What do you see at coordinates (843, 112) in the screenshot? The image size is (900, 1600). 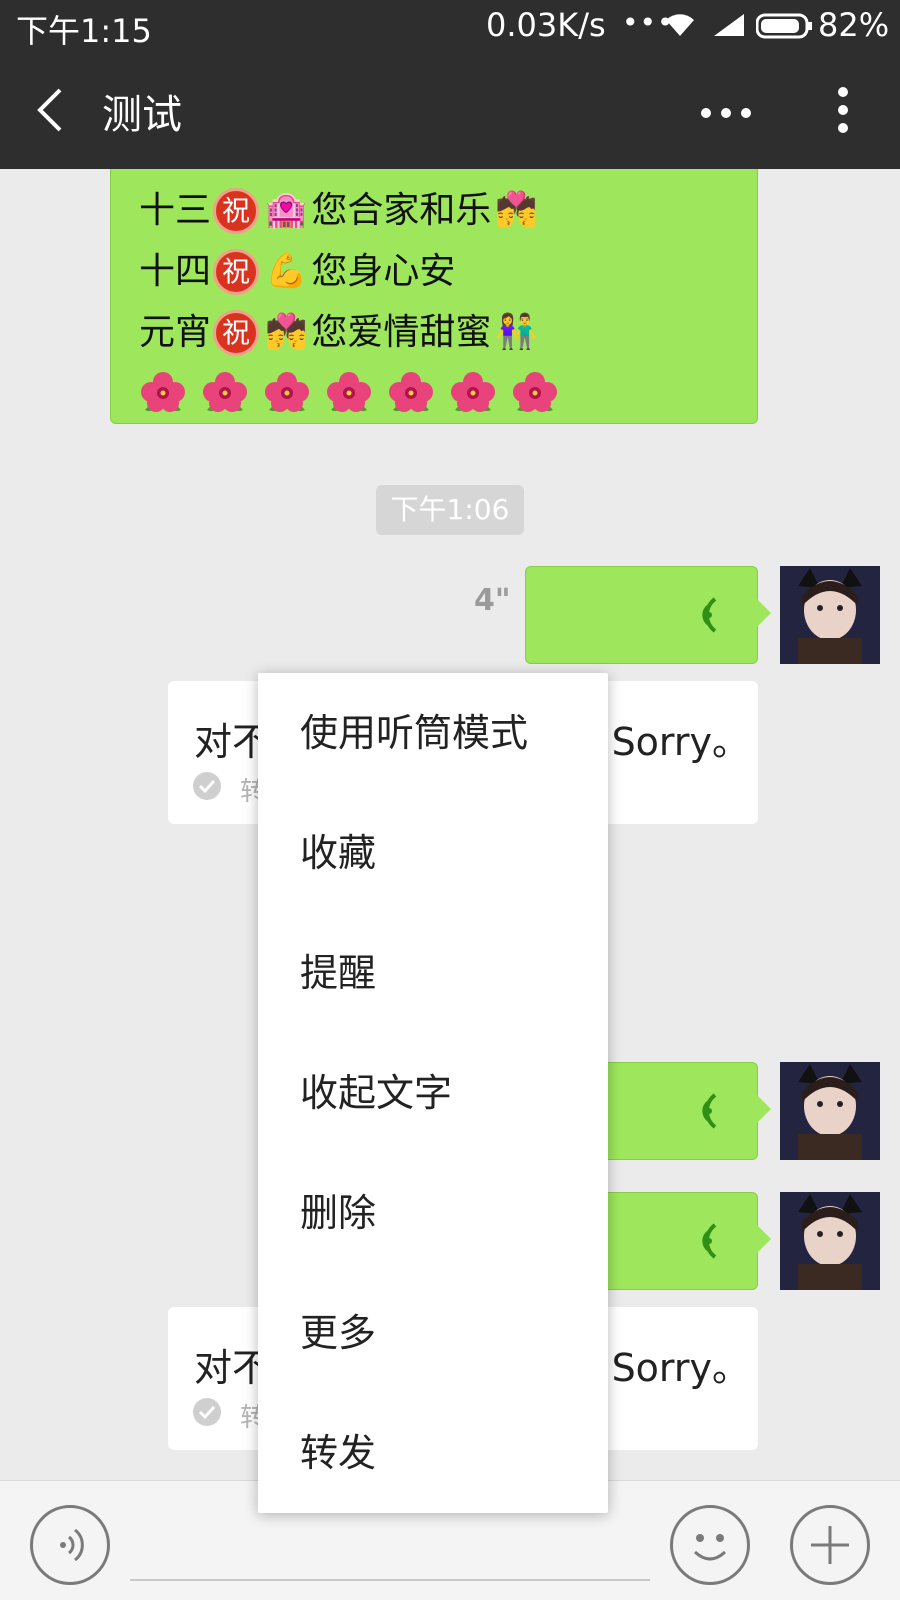 I see `more-vertical-icon` at bounding box center [843, 112].